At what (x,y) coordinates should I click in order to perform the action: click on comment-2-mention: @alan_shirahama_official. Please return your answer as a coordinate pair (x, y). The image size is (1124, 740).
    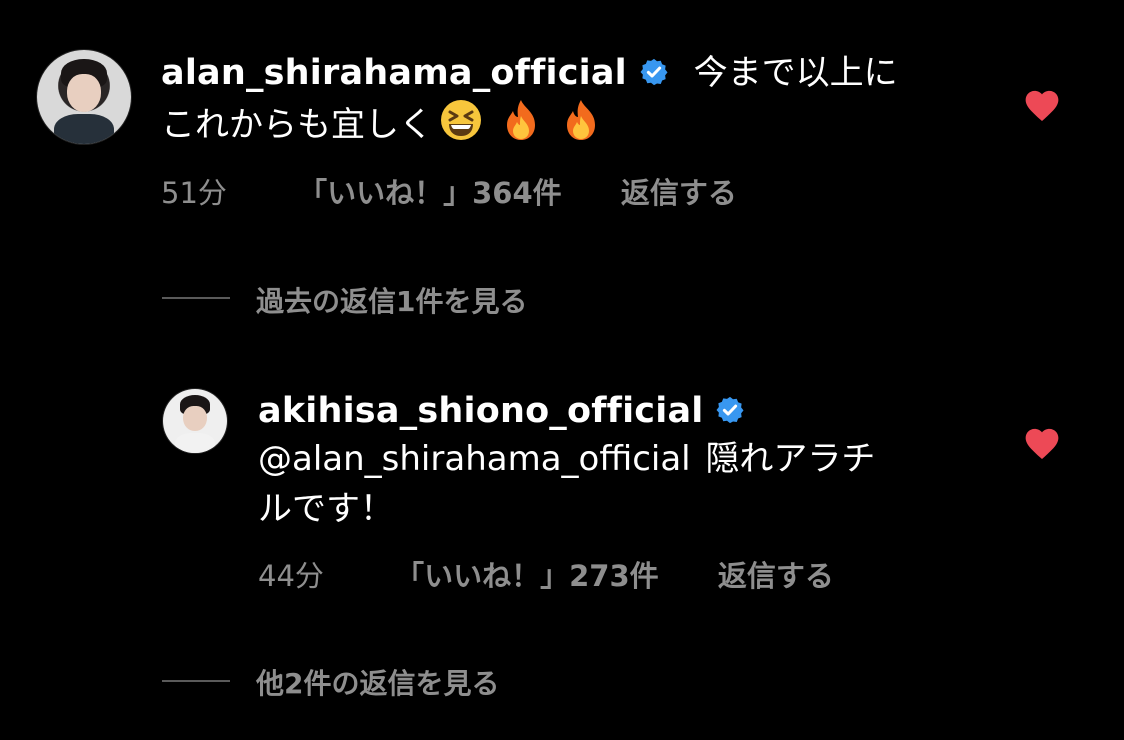
    Looking at the image, I should click on (474, 459).